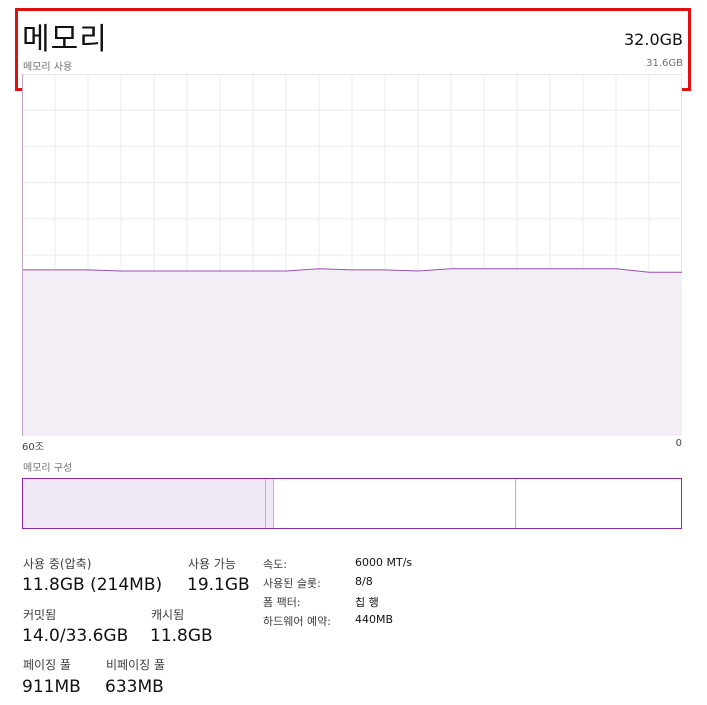 The height and width of the screenshot is (705, 707). What do you see at coordinates (282, 602) in the screenshot?
I see `form-factor-label: 폼 팩터:` at bounding box center [282, 602].